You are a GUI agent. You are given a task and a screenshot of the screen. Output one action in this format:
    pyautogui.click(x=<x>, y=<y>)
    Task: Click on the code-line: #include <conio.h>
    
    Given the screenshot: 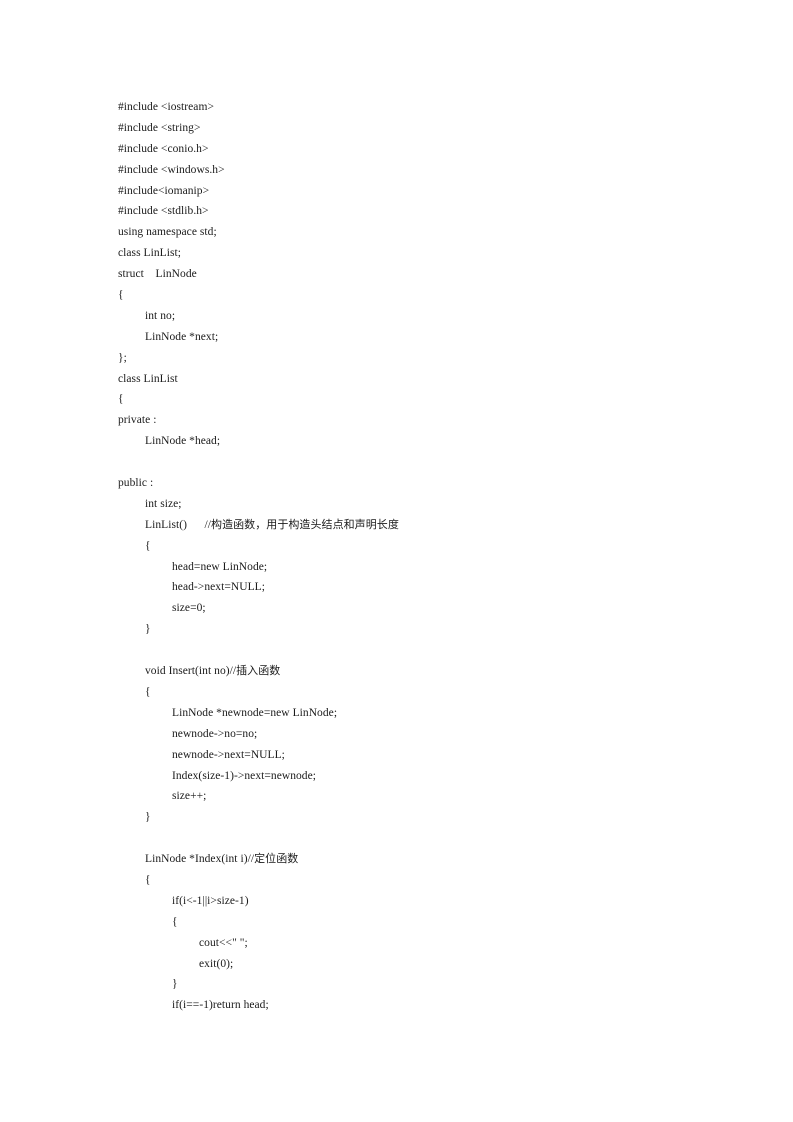 What is the action you would take?
    pyautogui.click(x=163, y=148)
    